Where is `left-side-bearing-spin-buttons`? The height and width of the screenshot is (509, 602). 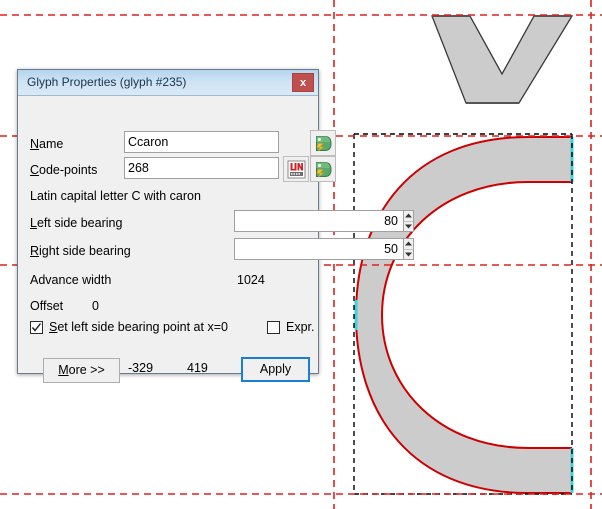 left-side-bearing-spin-buttons is located at coordinates (408, 221).